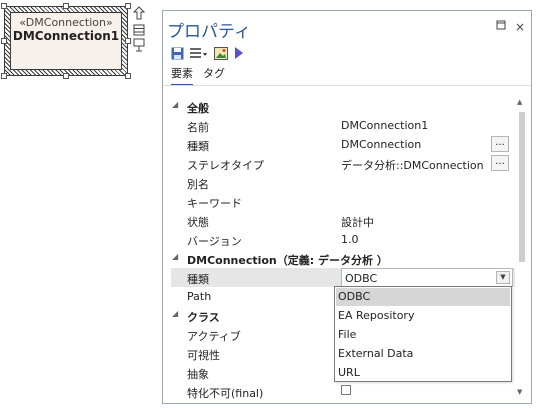 The height and width of the screenshot is (408, 538). I want to click on pin-icon, so click(501, 27).